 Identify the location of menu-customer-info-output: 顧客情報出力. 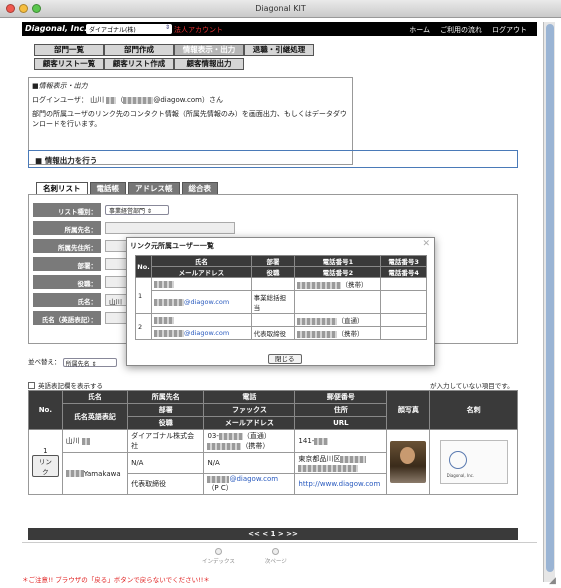
(209, 64).